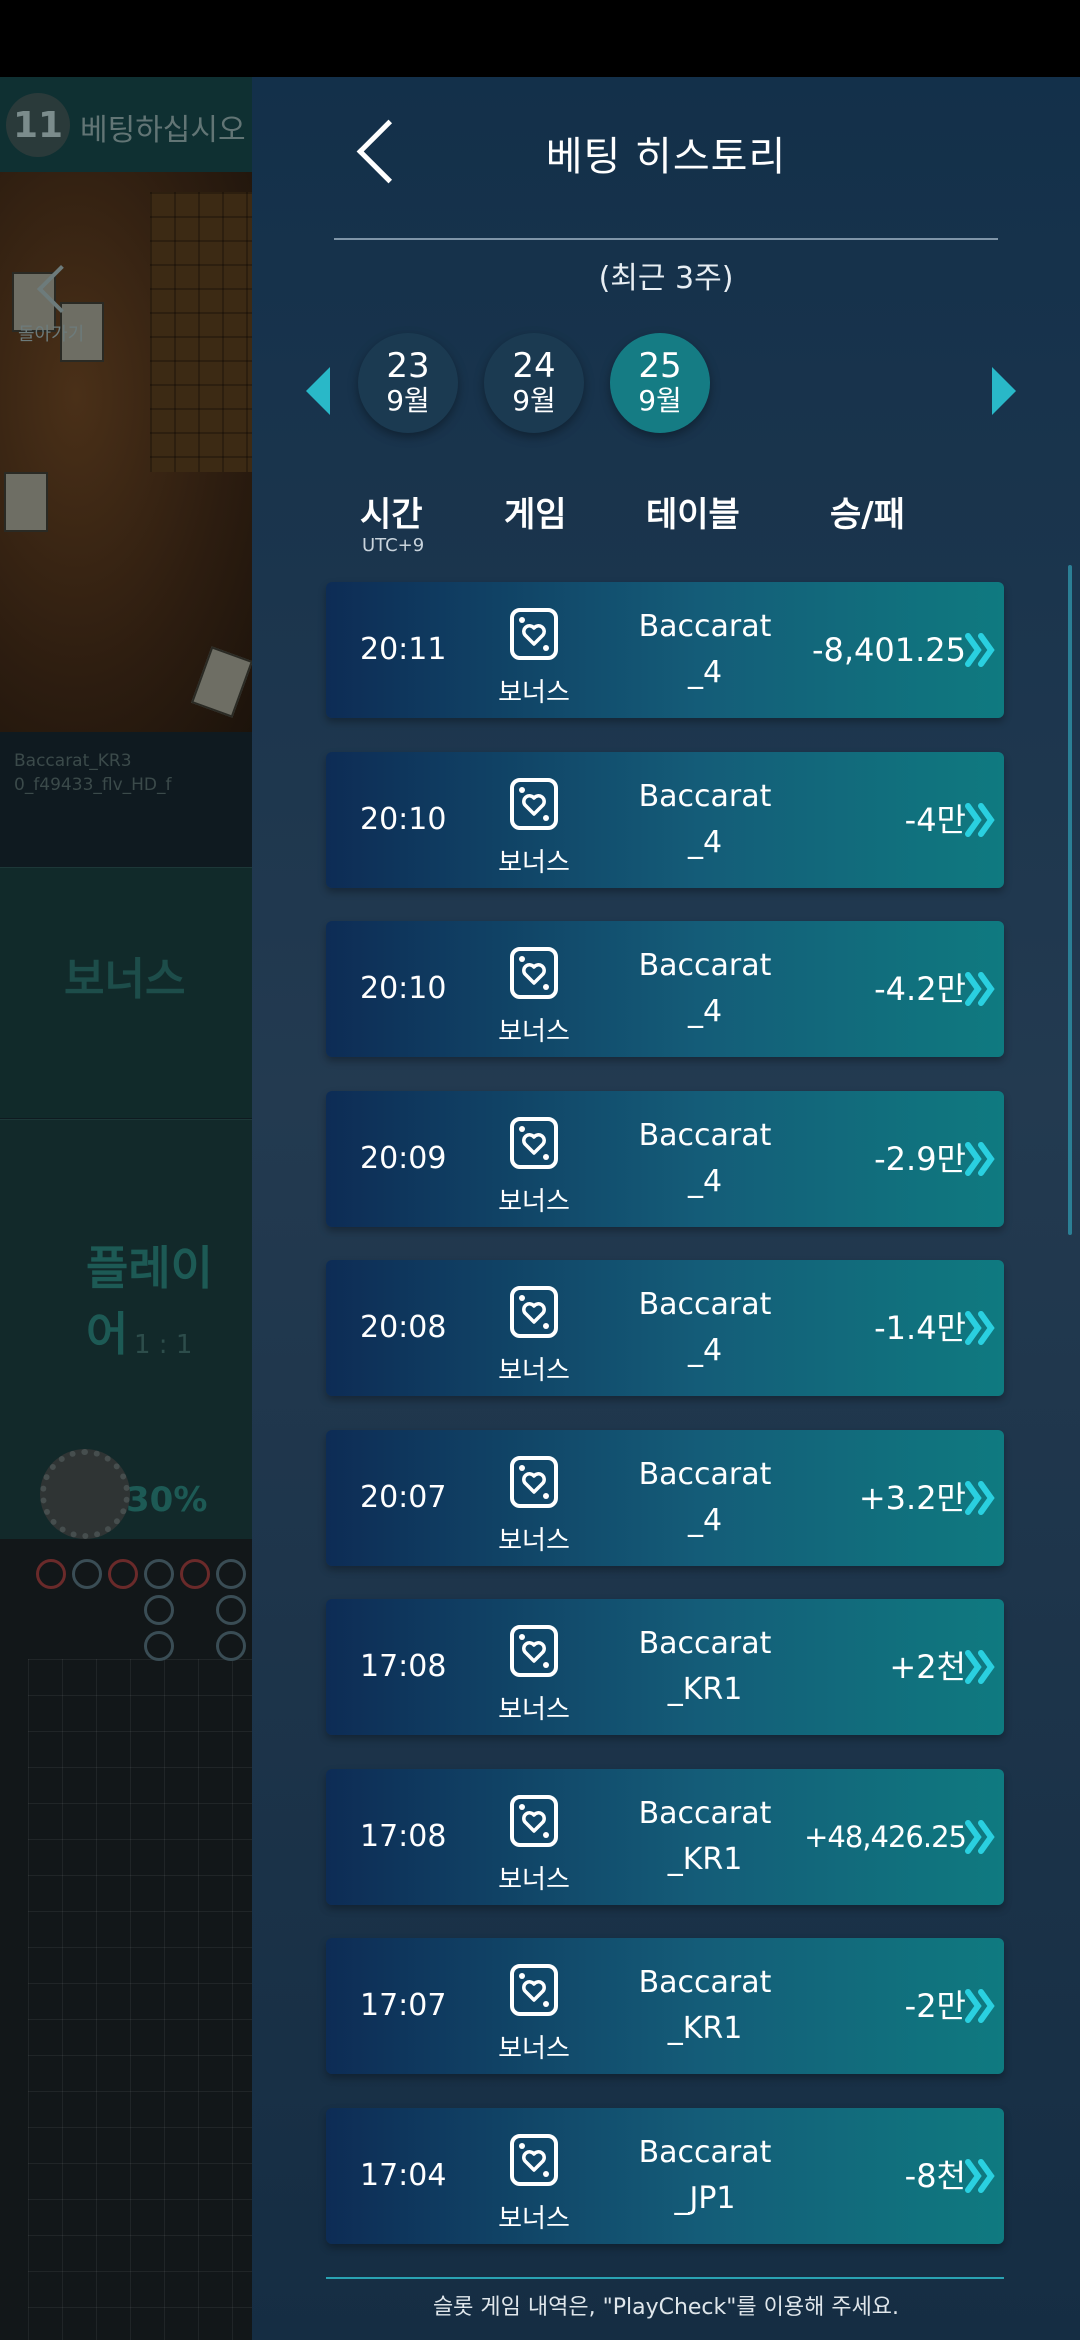  I want to click on row-amount: +2천, so click(927, 1667).